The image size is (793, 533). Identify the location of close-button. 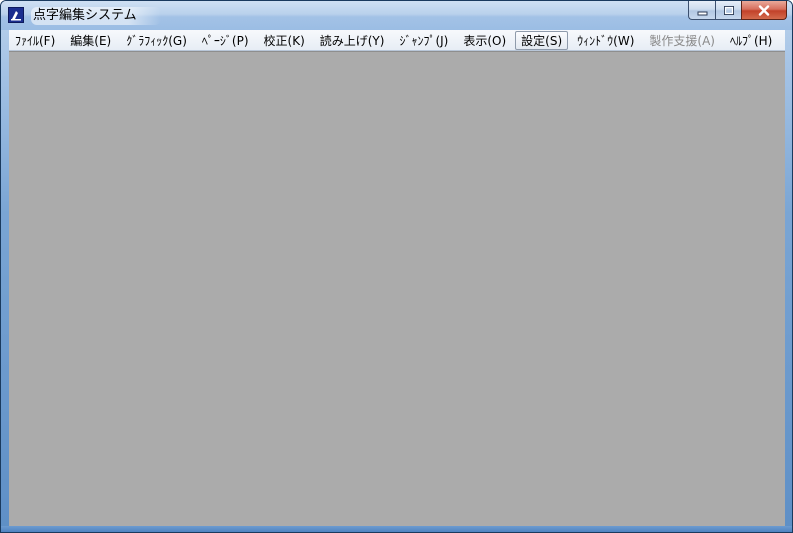
(764, 10).